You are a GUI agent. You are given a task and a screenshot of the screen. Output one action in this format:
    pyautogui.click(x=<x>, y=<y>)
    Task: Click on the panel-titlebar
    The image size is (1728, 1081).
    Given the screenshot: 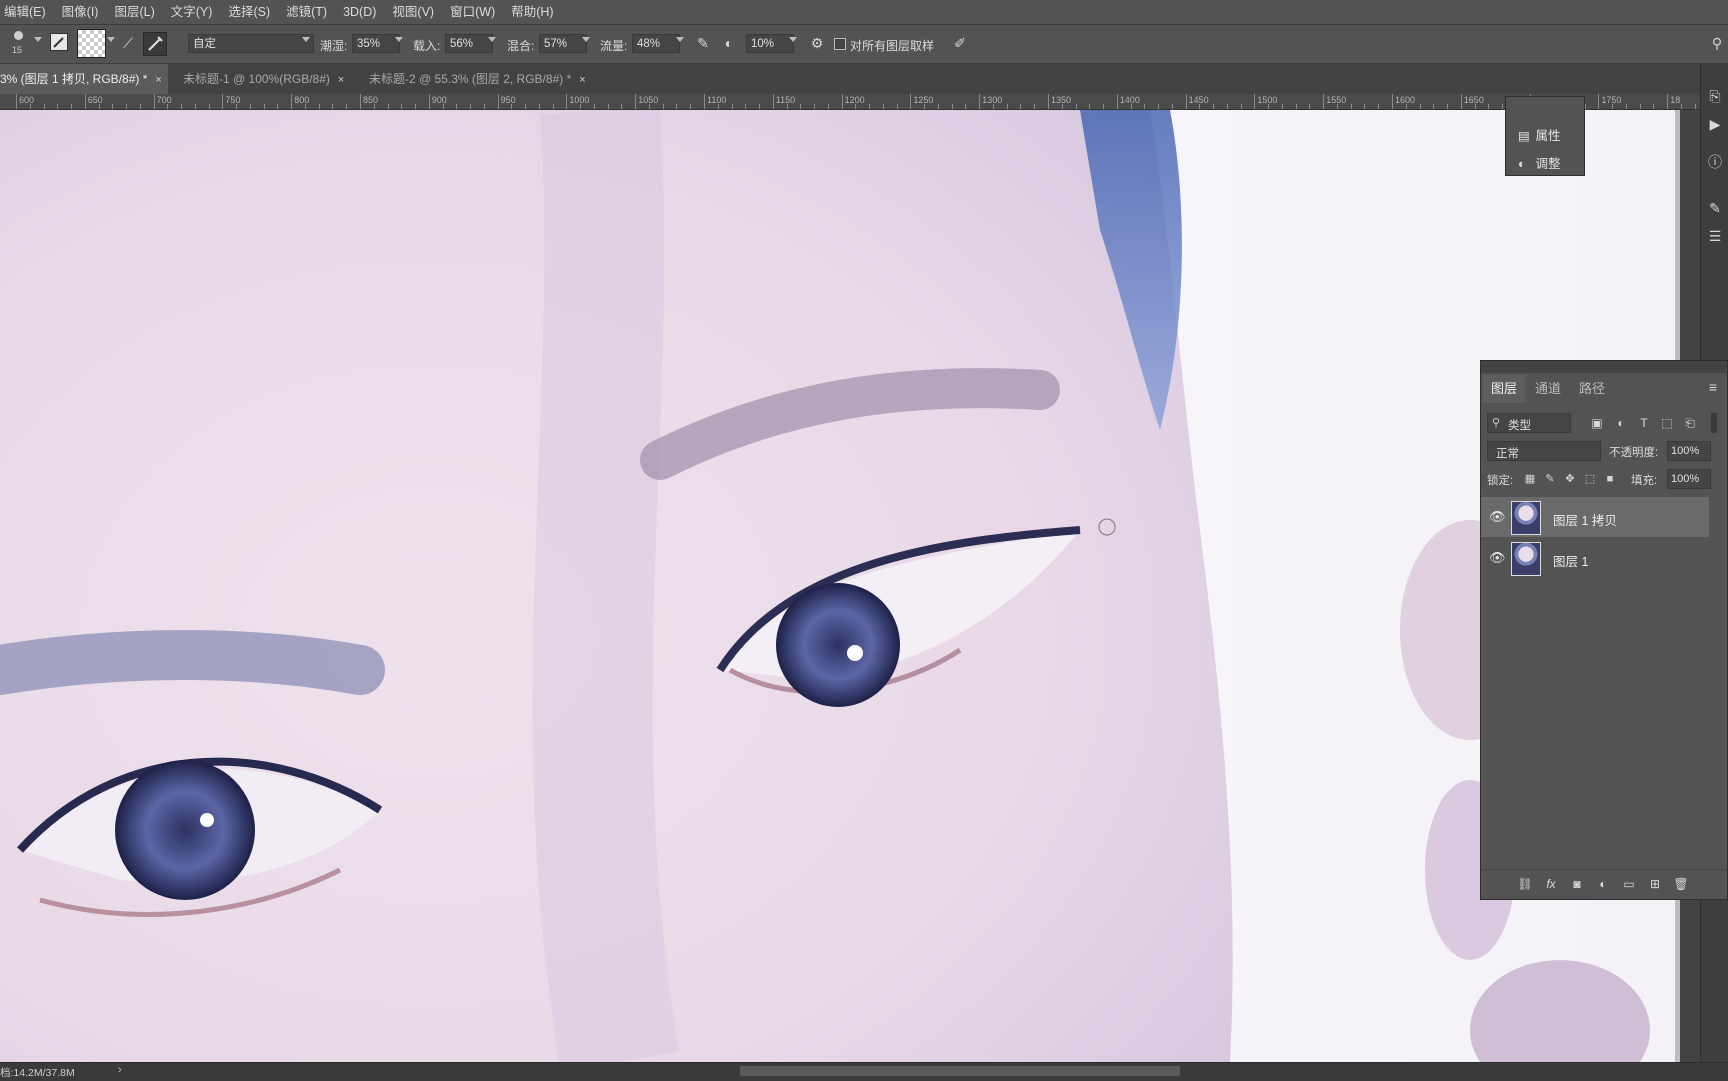 What is the action you would take?
    pyautogui.click(x=1604, y=367)
    